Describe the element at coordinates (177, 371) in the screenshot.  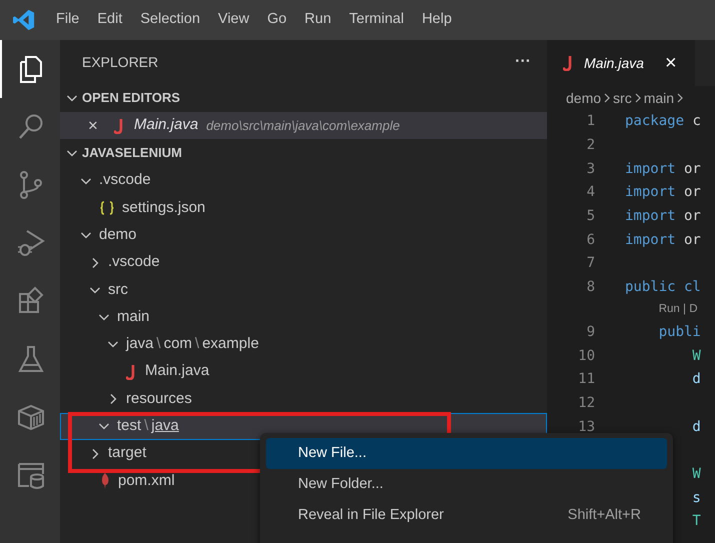
I see `tree-label: Main.java` at that location.